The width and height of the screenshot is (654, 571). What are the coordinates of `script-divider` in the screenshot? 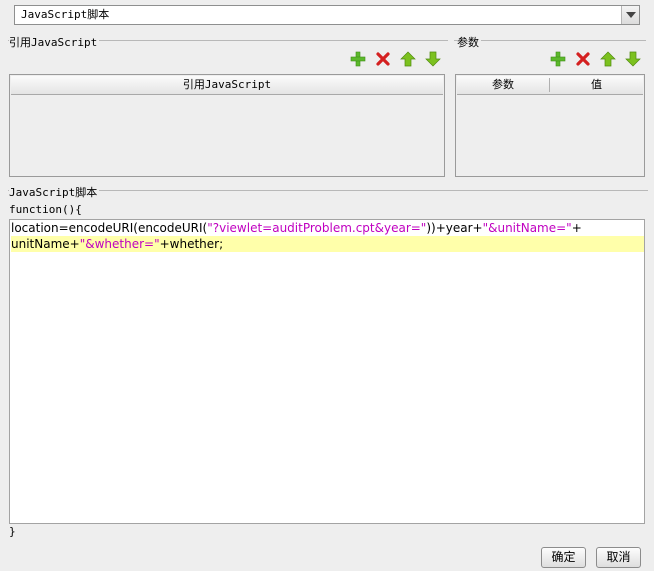 It's located at (328, 190).